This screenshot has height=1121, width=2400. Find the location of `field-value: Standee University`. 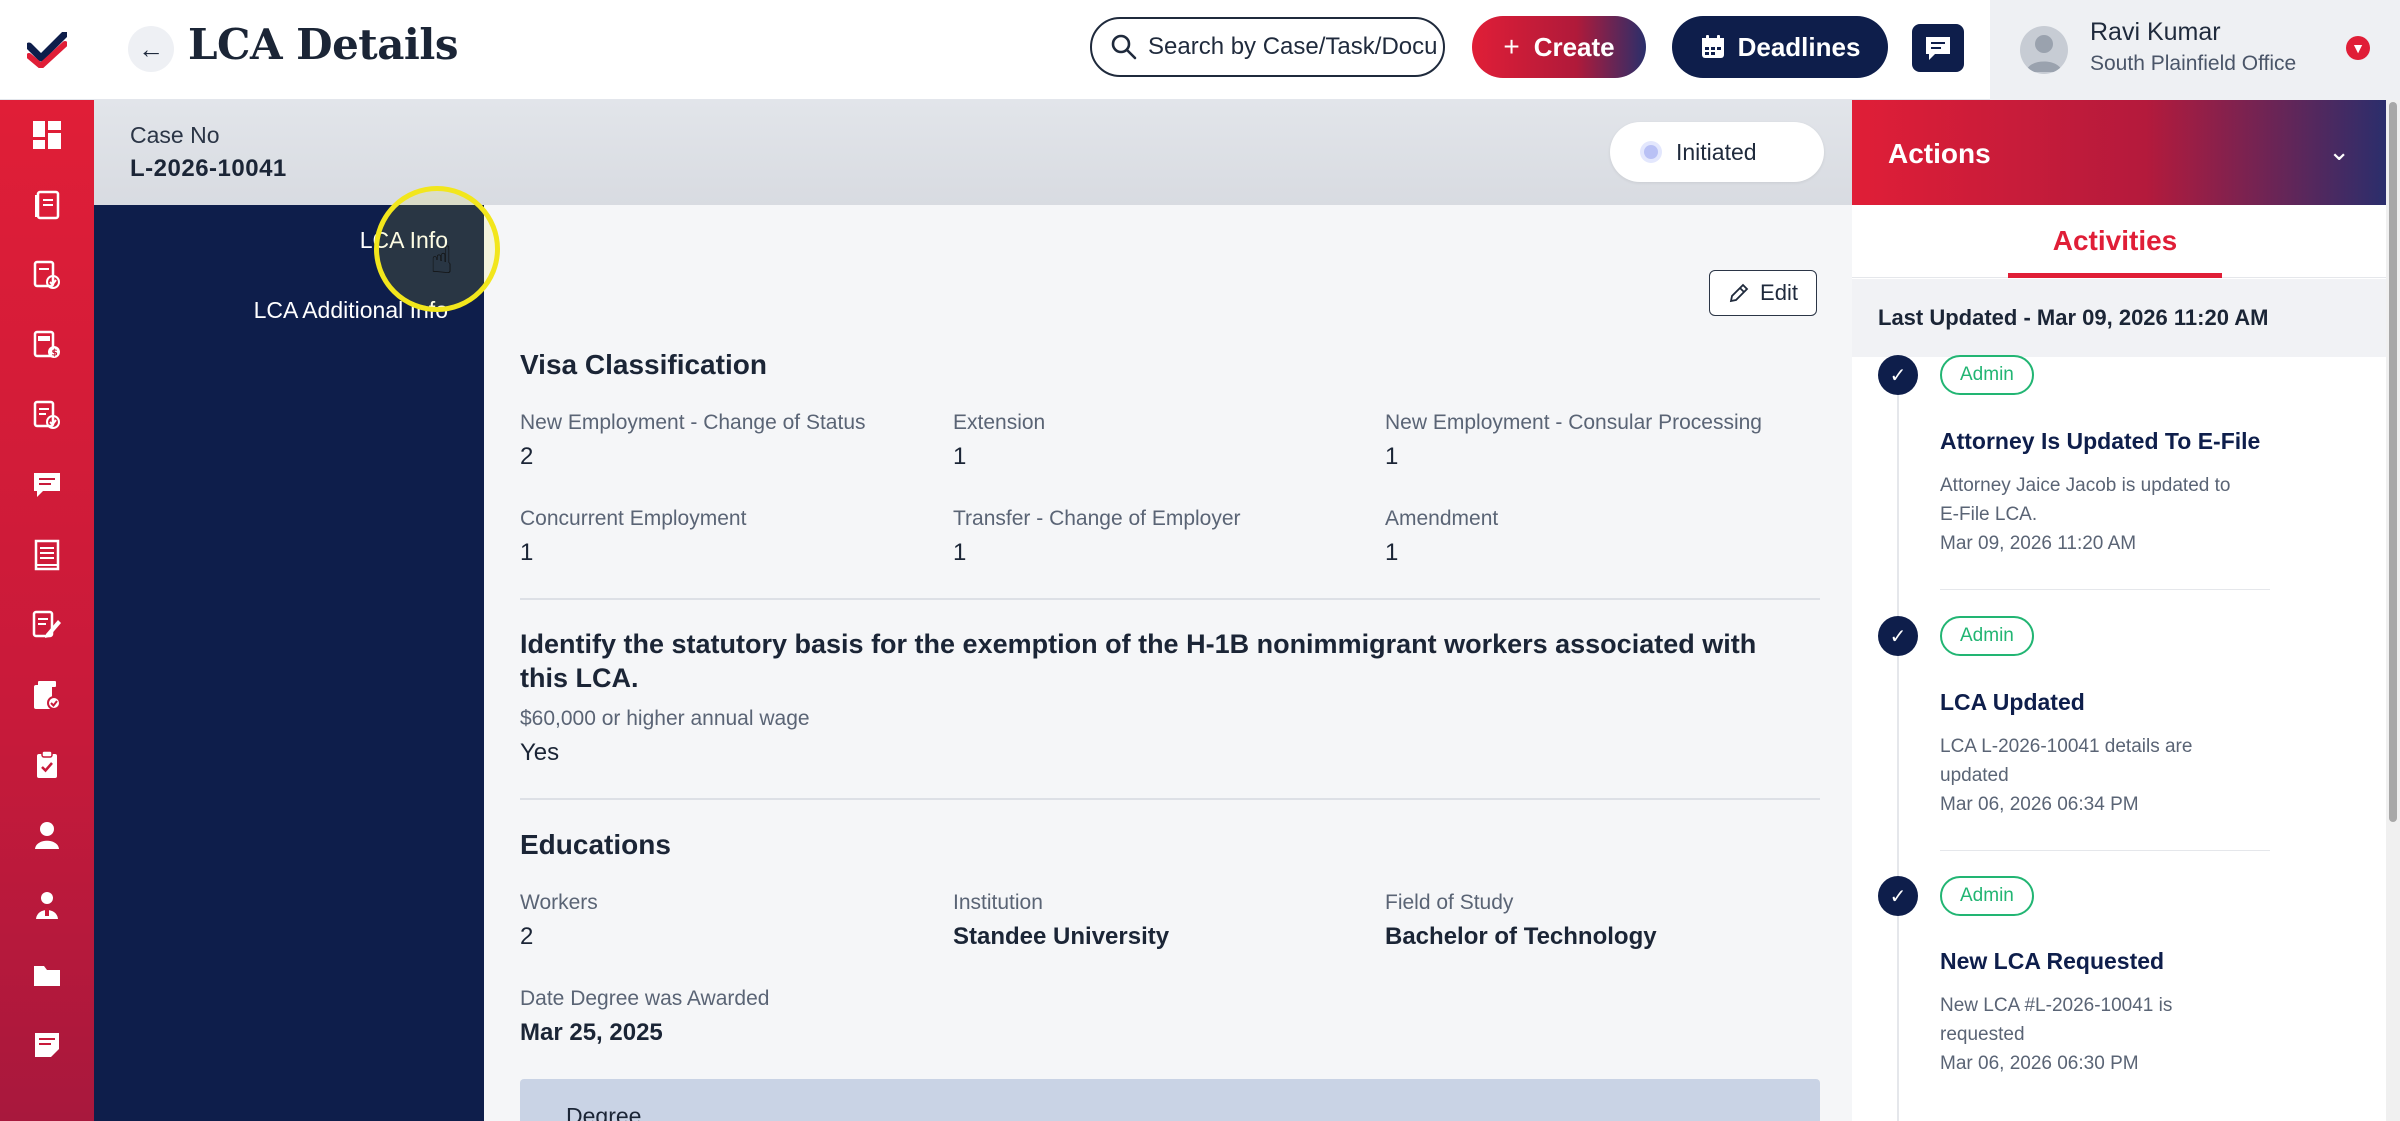

field-value: Standee University is located at coordinates (1061, 936).